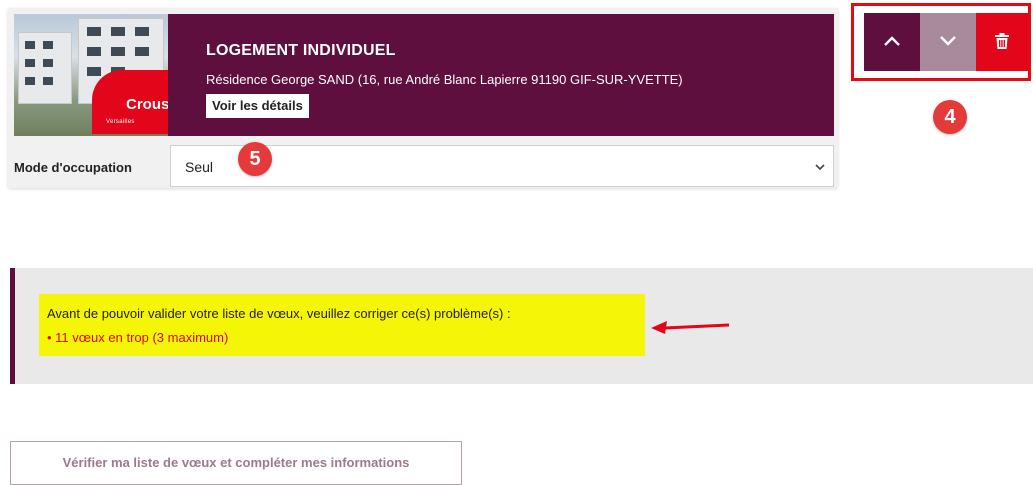 This screenshot has width=1033, height=485. Describe the element at coordinates (142, 337) in the screenshot. I see `alert-error-text: 11 vœux en trop (3 maximum)` at that location.